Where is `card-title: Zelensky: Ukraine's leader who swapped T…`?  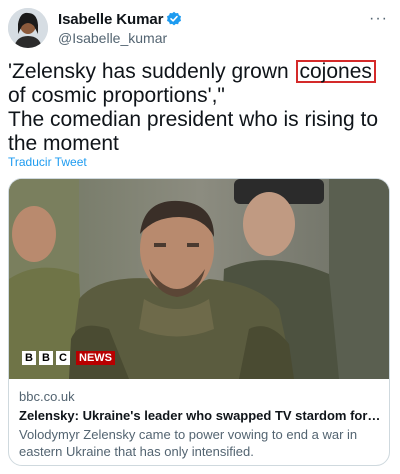
card-title: Zelensky: Ukraine's leader who swapped T… is located at coordinates (201, 415).